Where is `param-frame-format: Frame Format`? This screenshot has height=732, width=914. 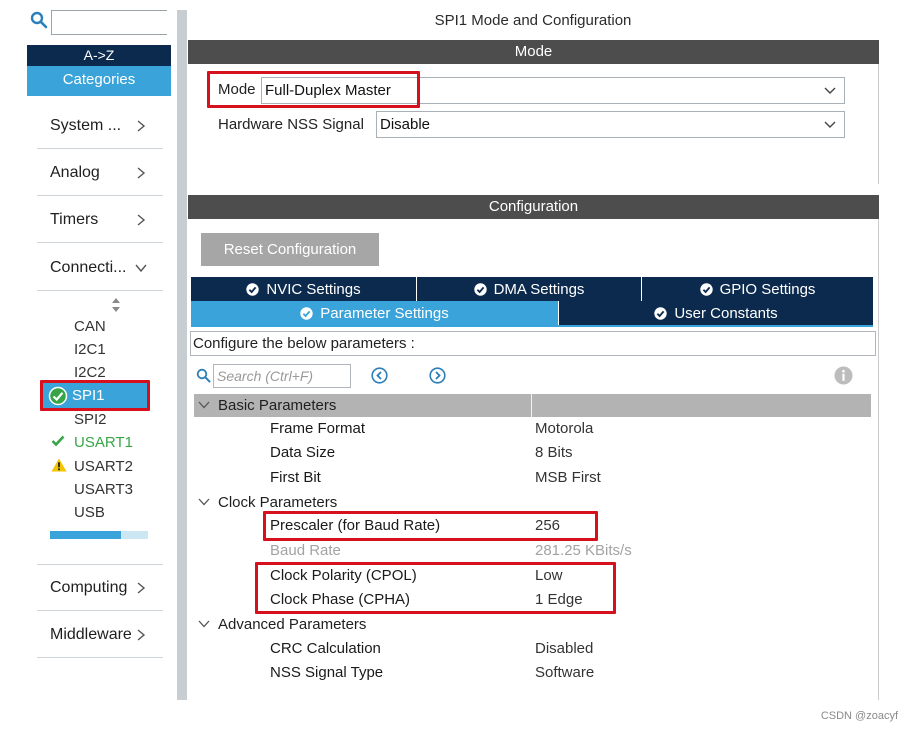
param-frame-format: Frame Format is located at coordinates (318, 428).